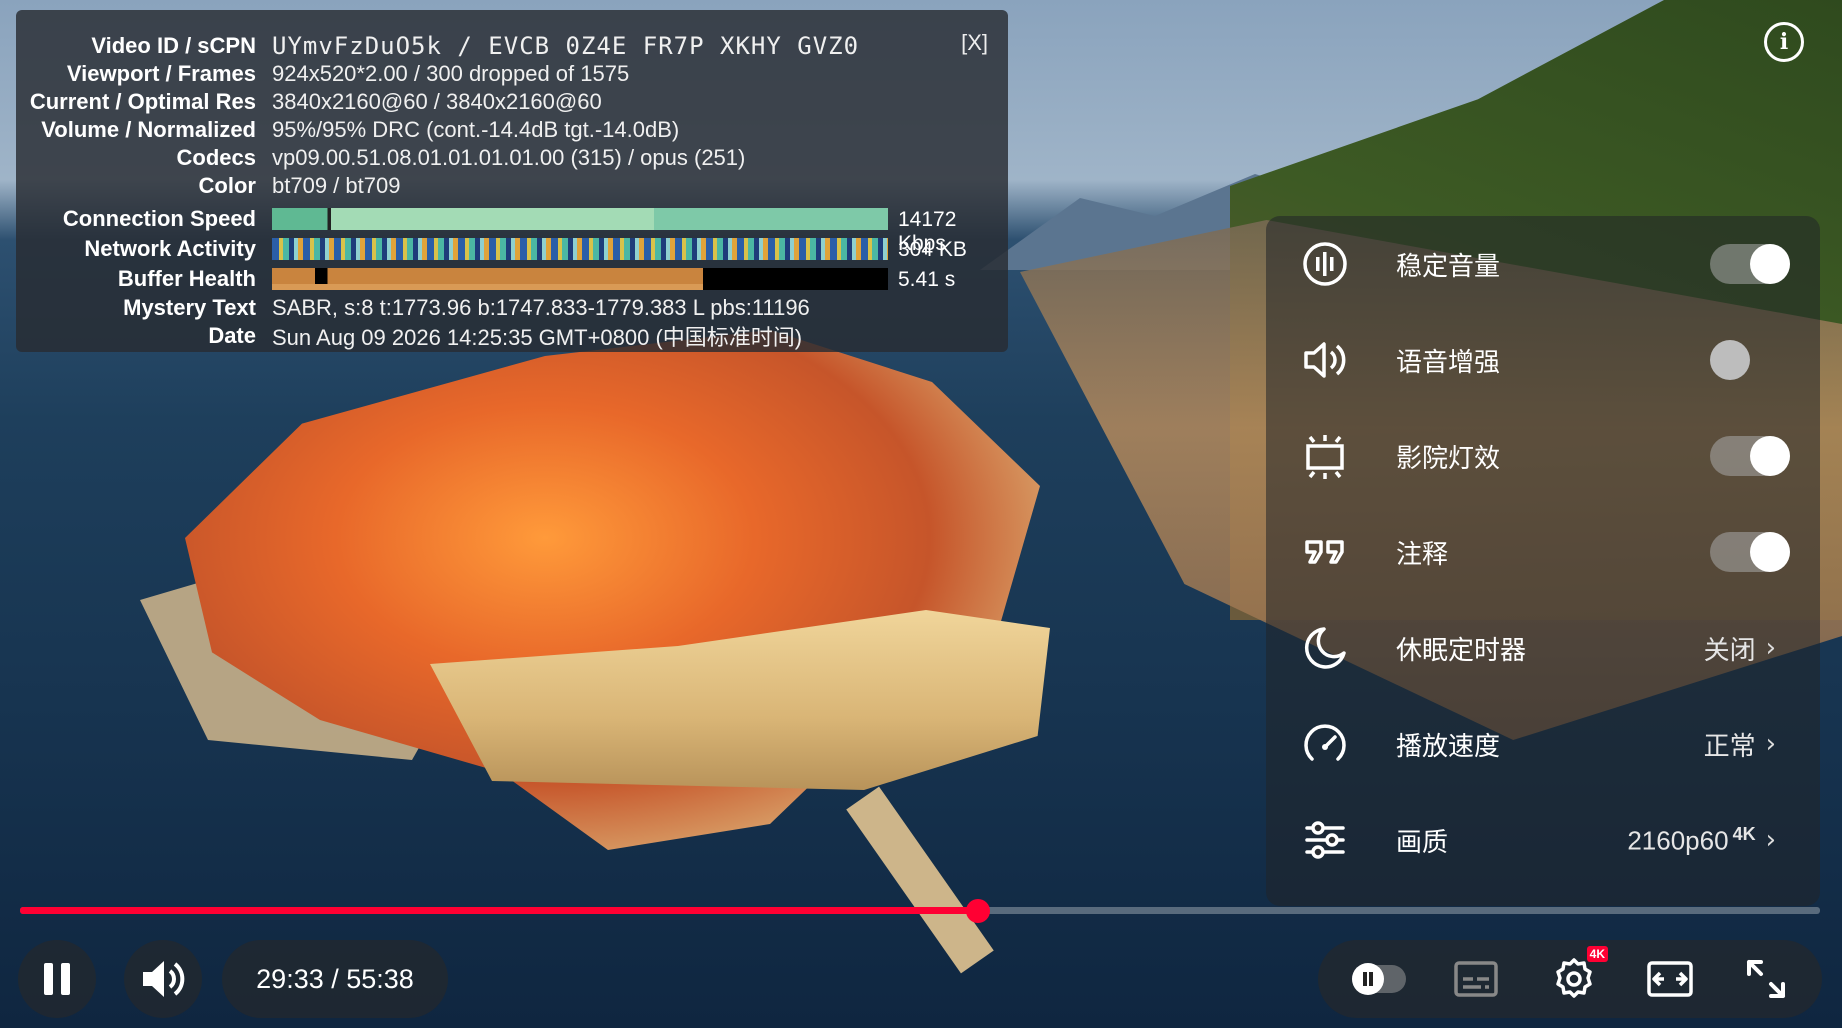 The image size is (1842, 1028). I want to click on setting-playback-speed: 播放速度 正常 ›, so click(1543, 744).